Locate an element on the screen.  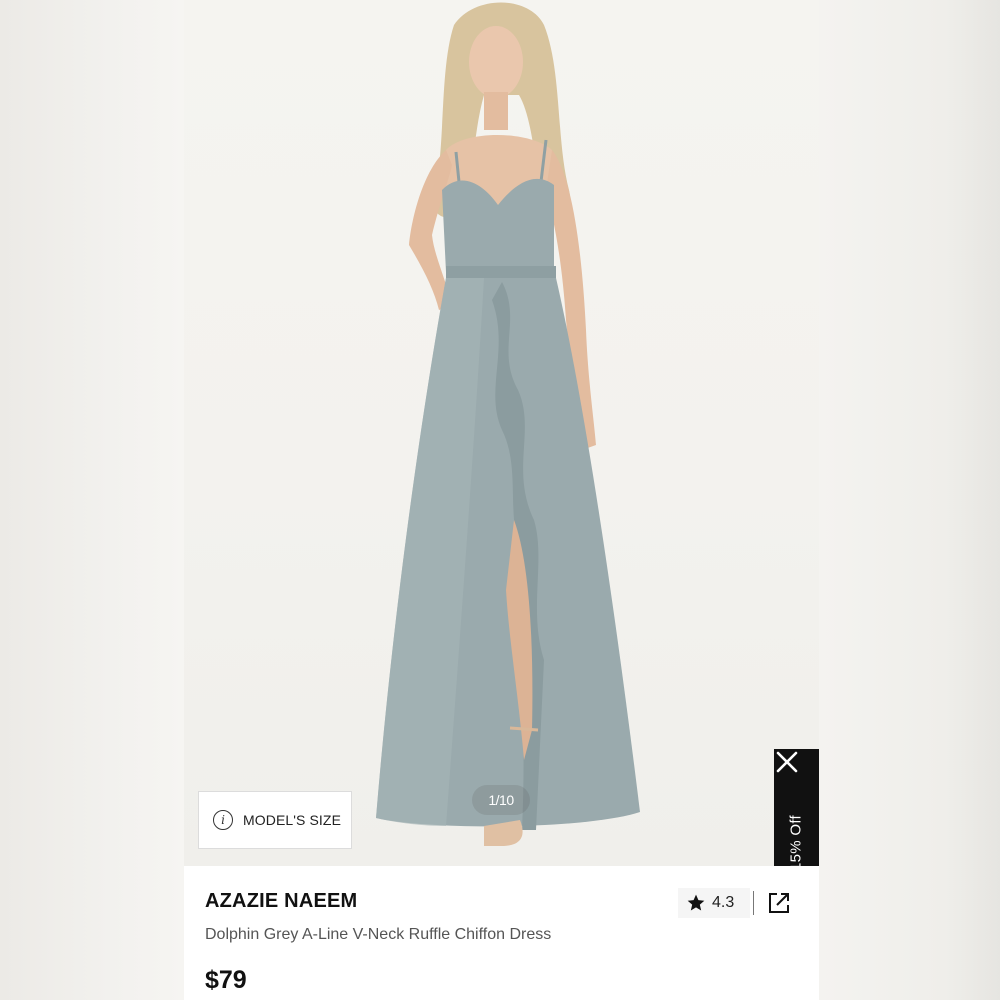
product-price: $79 is located at coordinates (226, 980).